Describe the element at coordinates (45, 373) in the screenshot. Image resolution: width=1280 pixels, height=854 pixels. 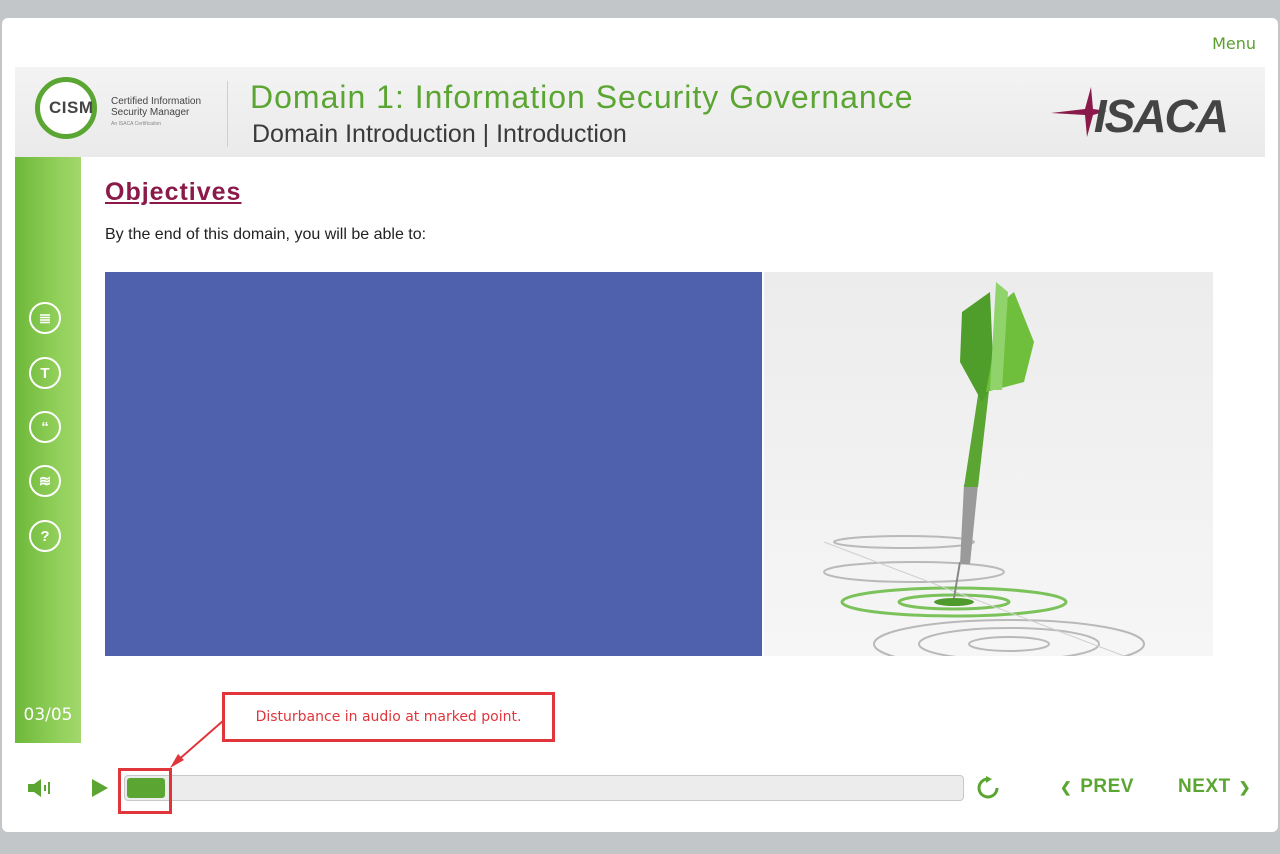
I see `transcript-icon: T` at that location.